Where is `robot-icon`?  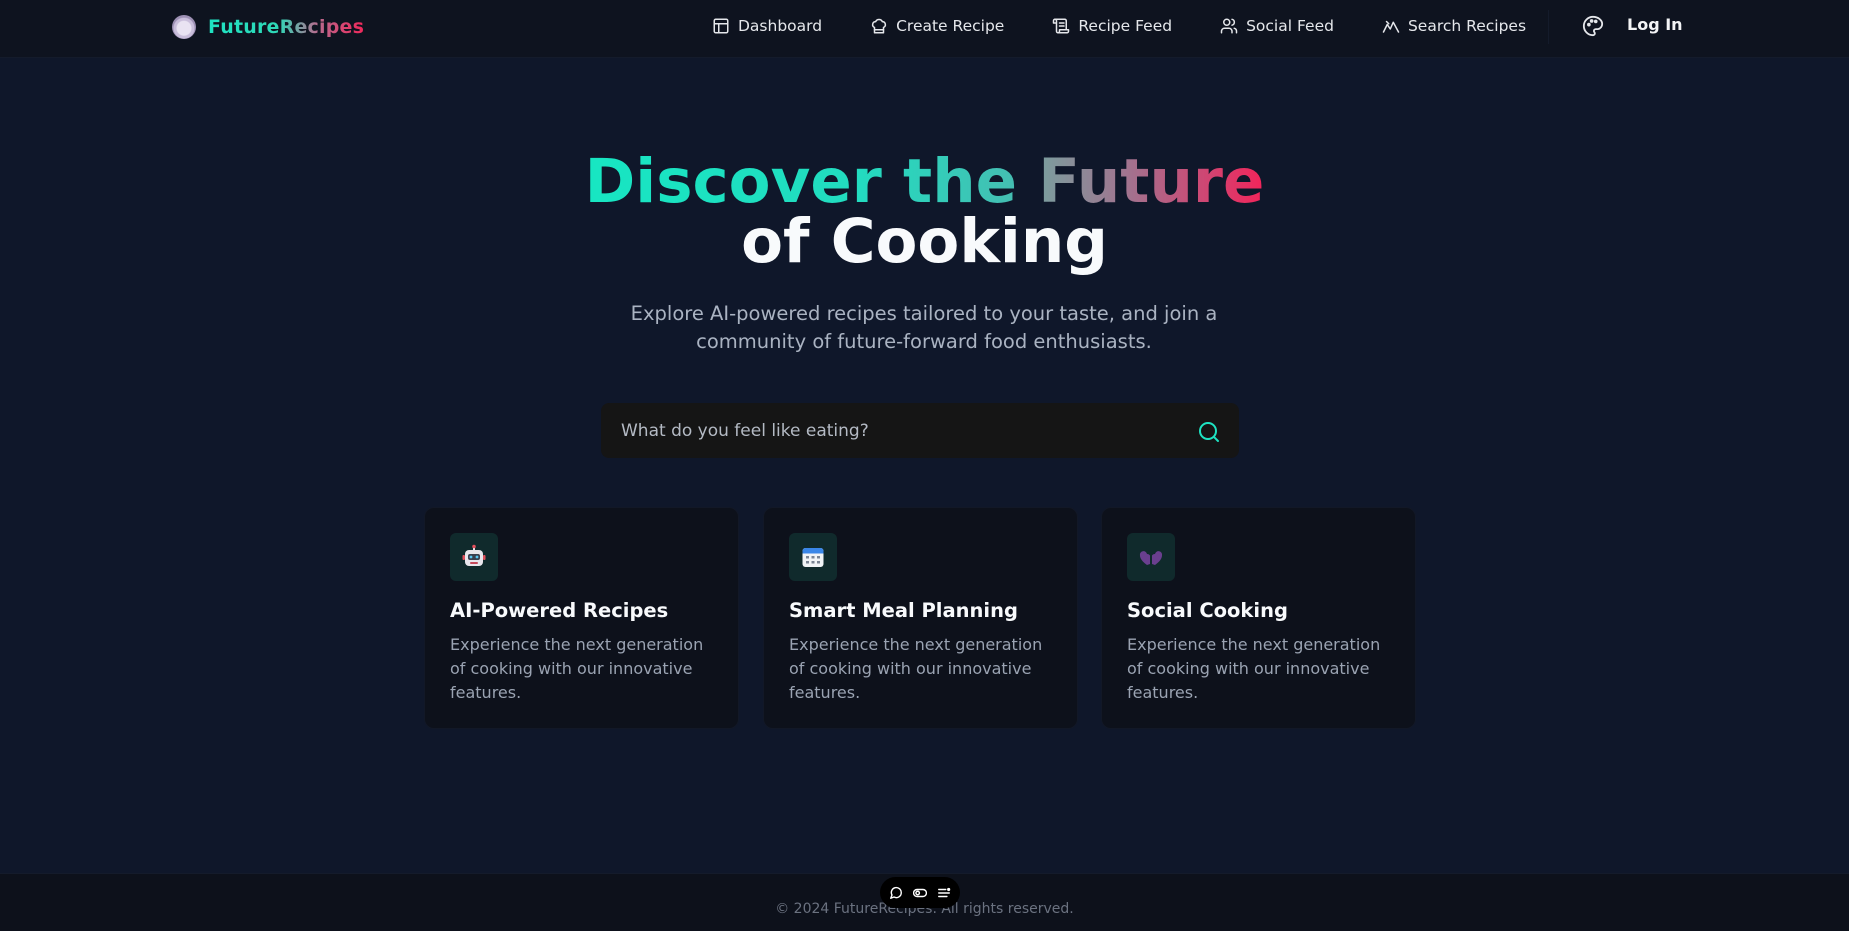
robot-icon is located at coordinates (474, 557).